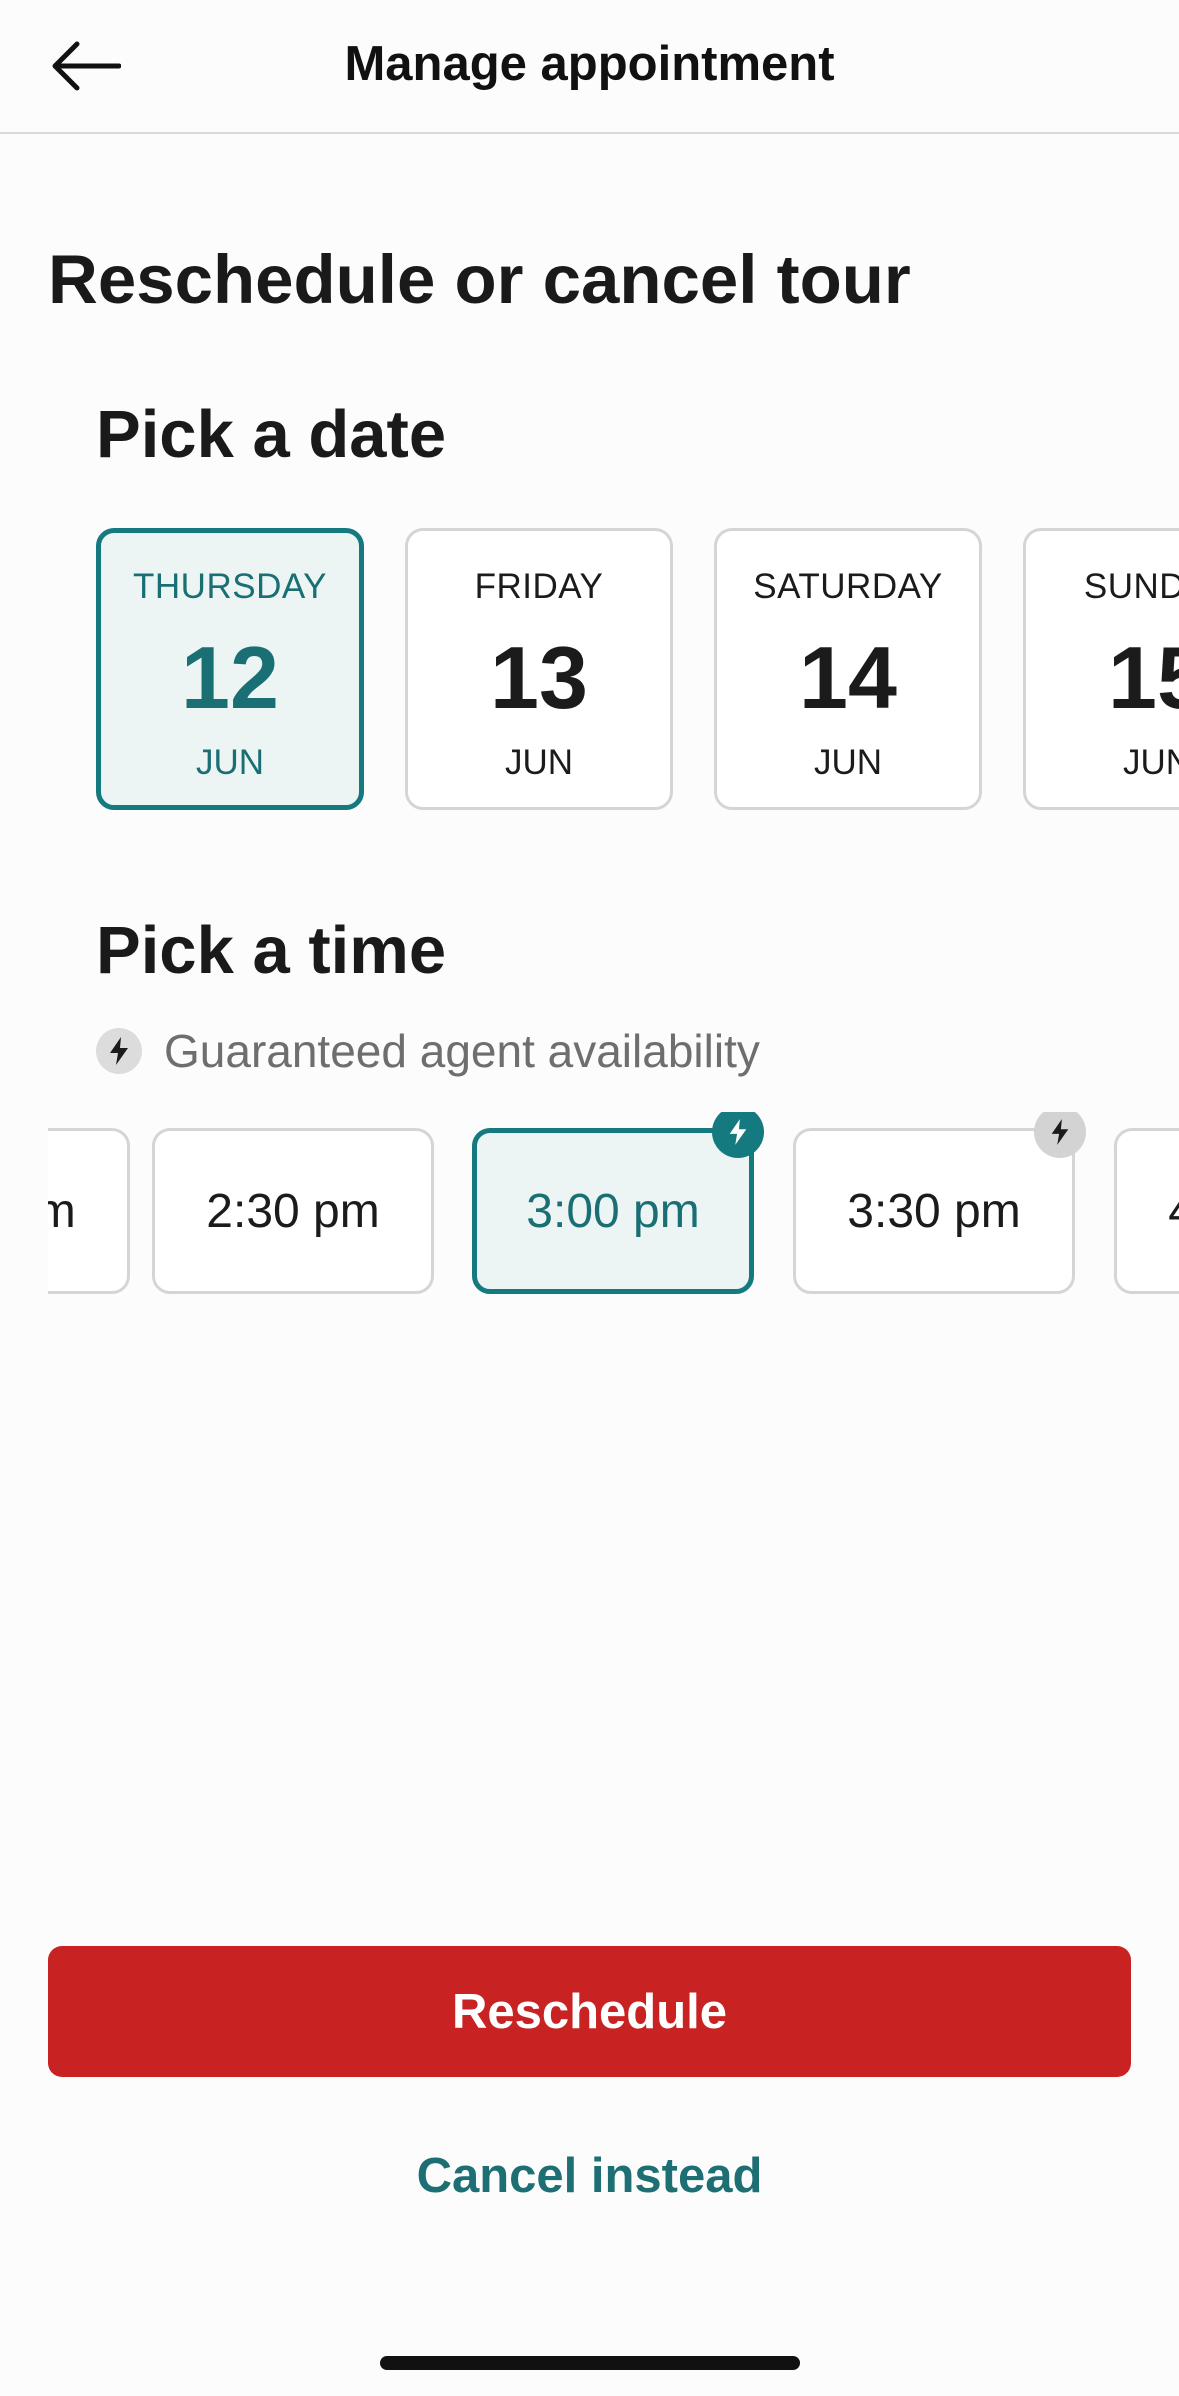 The height and width of the screenshot is (2396, 1179). I want to click on time-label: 3:00 pm, so click(613, 1211).